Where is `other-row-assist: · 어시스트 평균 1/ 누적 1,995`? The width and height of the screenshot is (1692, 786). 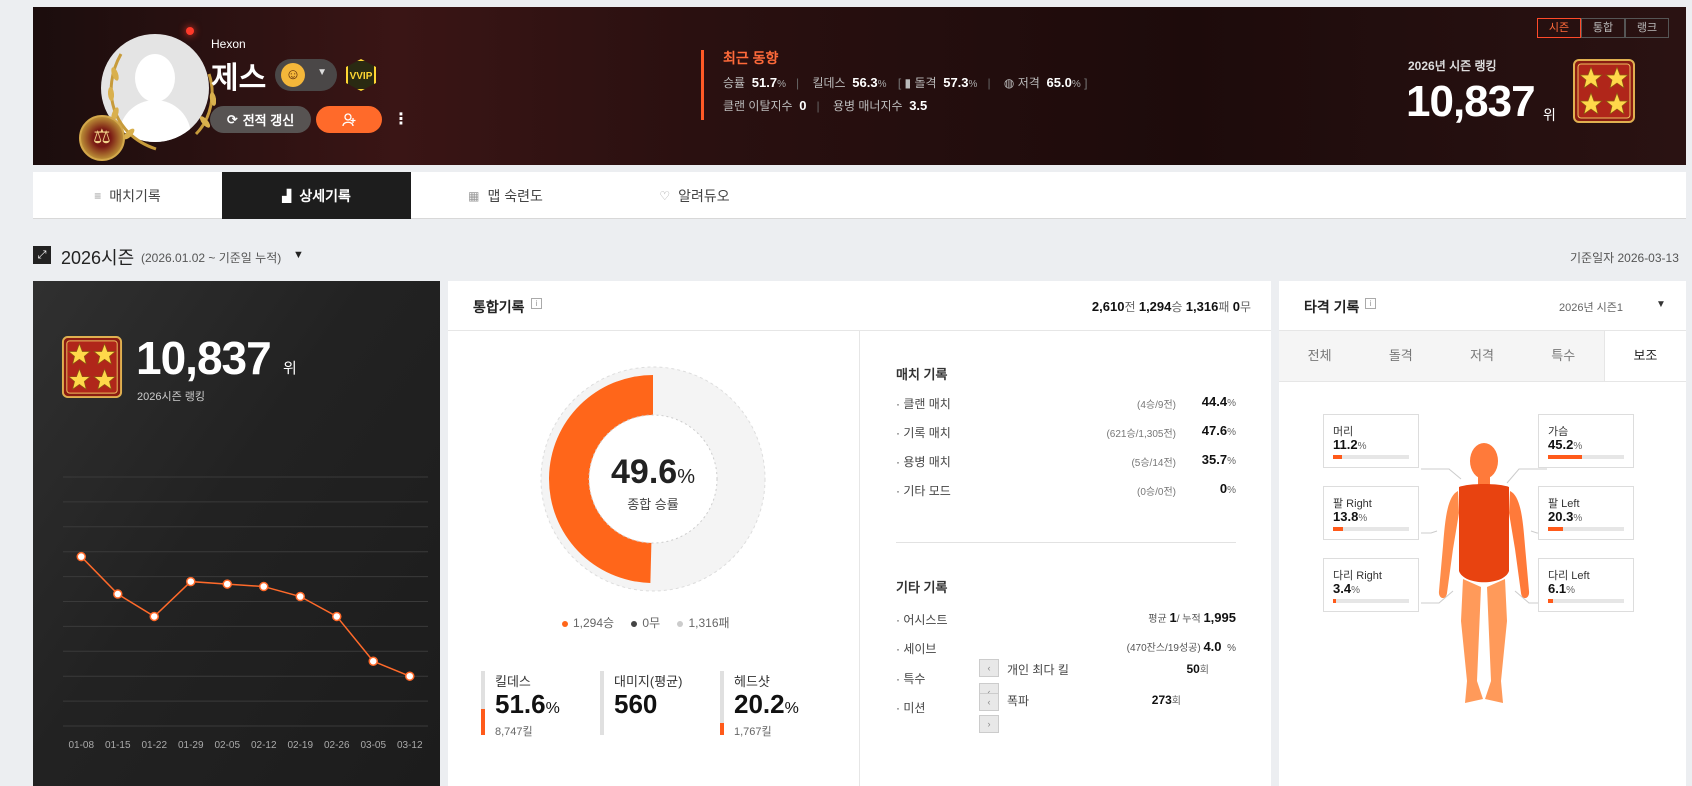 other-row-assist: · 어시스트 평균 1/ 누적 1,995 is located at coordinates (1066, 618).